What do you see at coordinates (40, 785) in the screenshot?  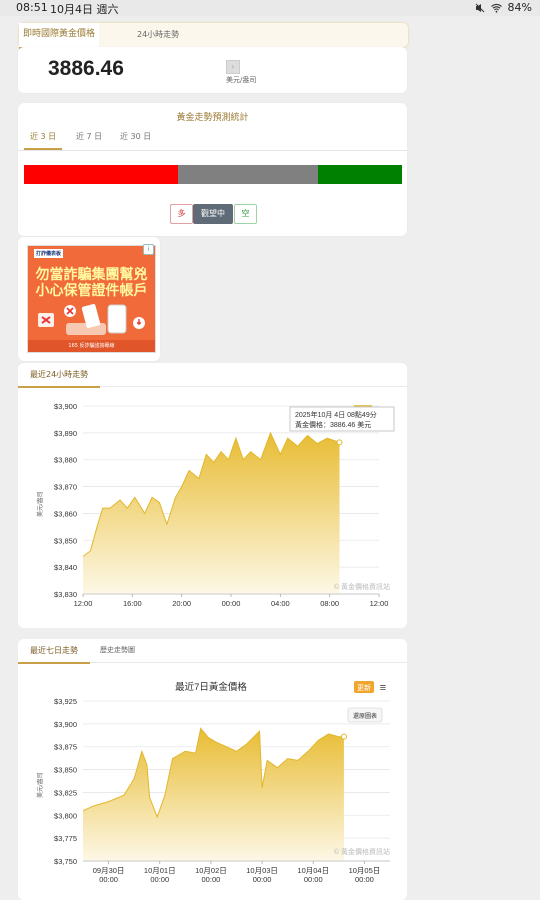 I see `chart-7d-ylabel: 美元/盎司` at bounding box center [40, 785].